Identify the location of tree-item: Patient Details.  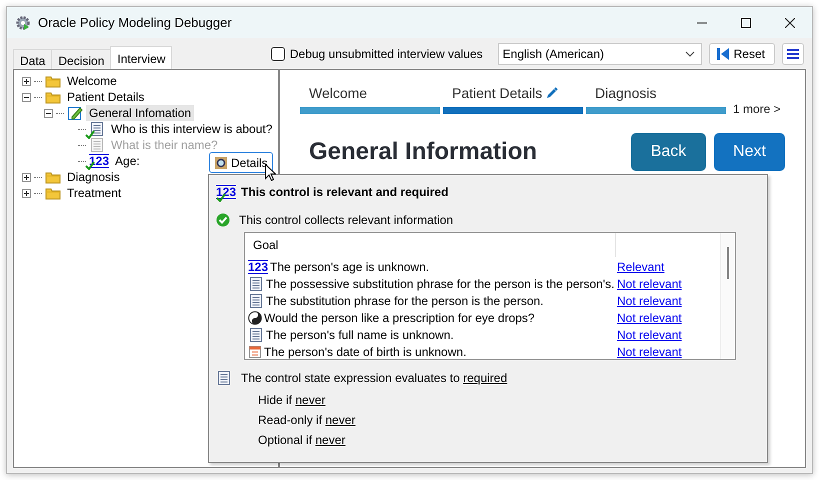
(106, 97).